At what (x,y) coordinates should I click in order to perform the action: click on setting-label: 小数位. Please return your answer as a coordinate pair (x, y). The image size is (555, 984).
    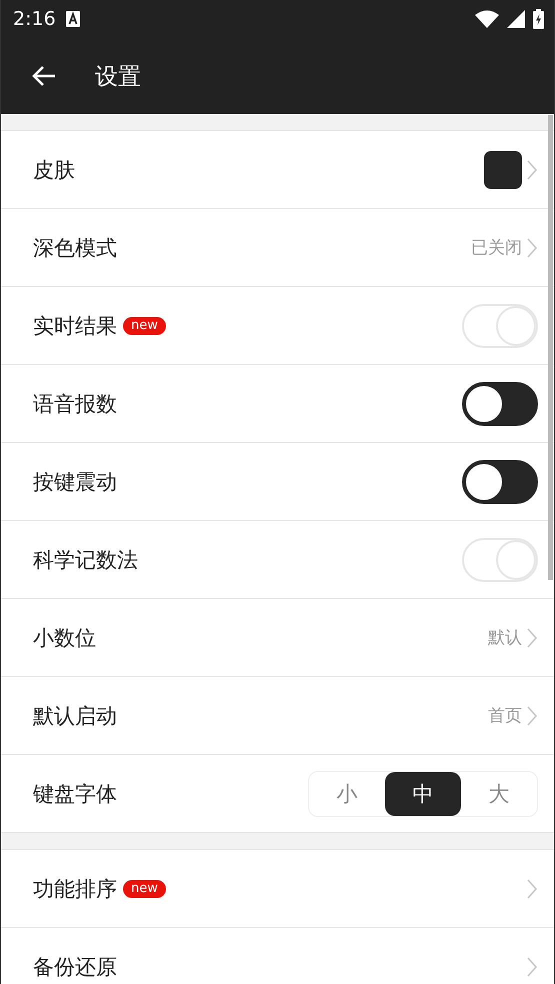
    Looking at the image, I should click on (64, 638).